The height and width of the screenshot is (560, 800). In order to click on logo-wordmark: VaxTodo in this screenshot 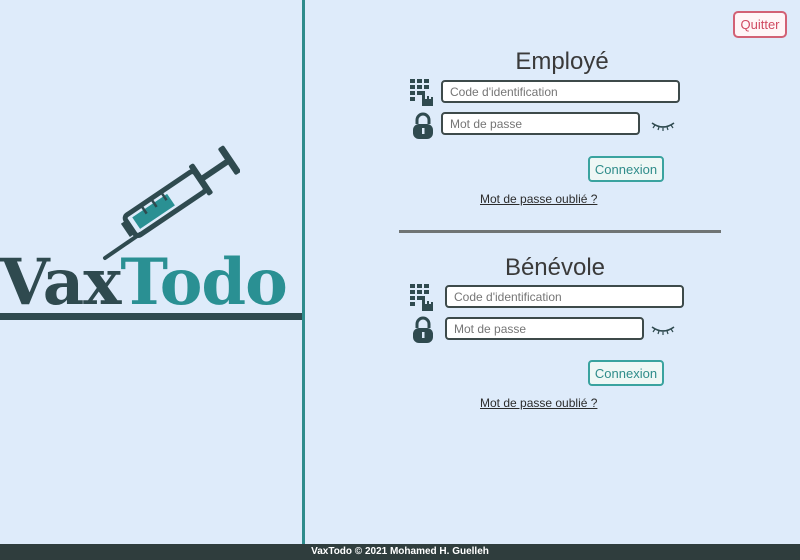, I will do `click(151, 283)`.